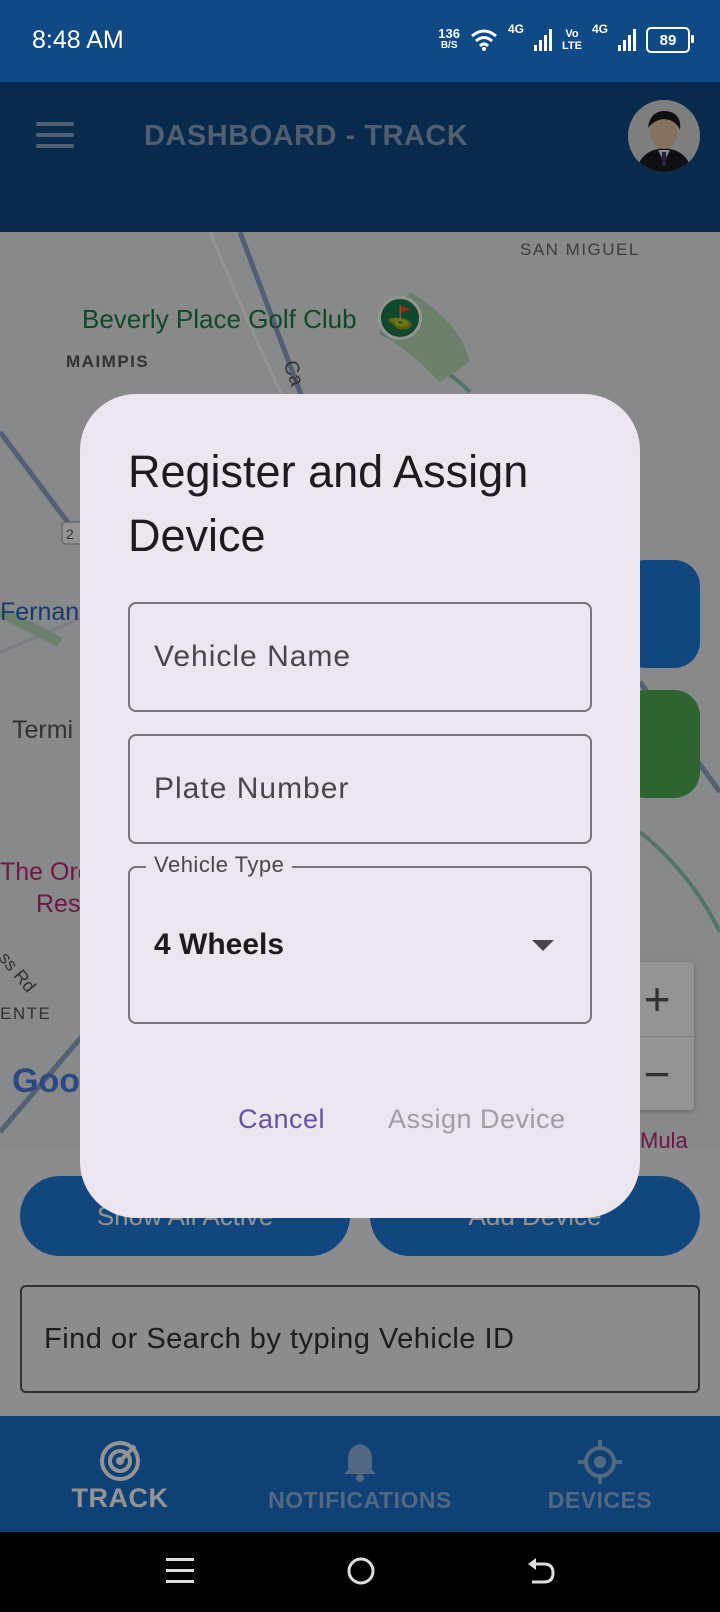 Image resolution: width=720 pixels, height=1612 pixels. What do you see at coordinates (219, 944) in the screenshot?
I see `vehicle-type-value: 4 Wheels` at bounding box center [219, 944].